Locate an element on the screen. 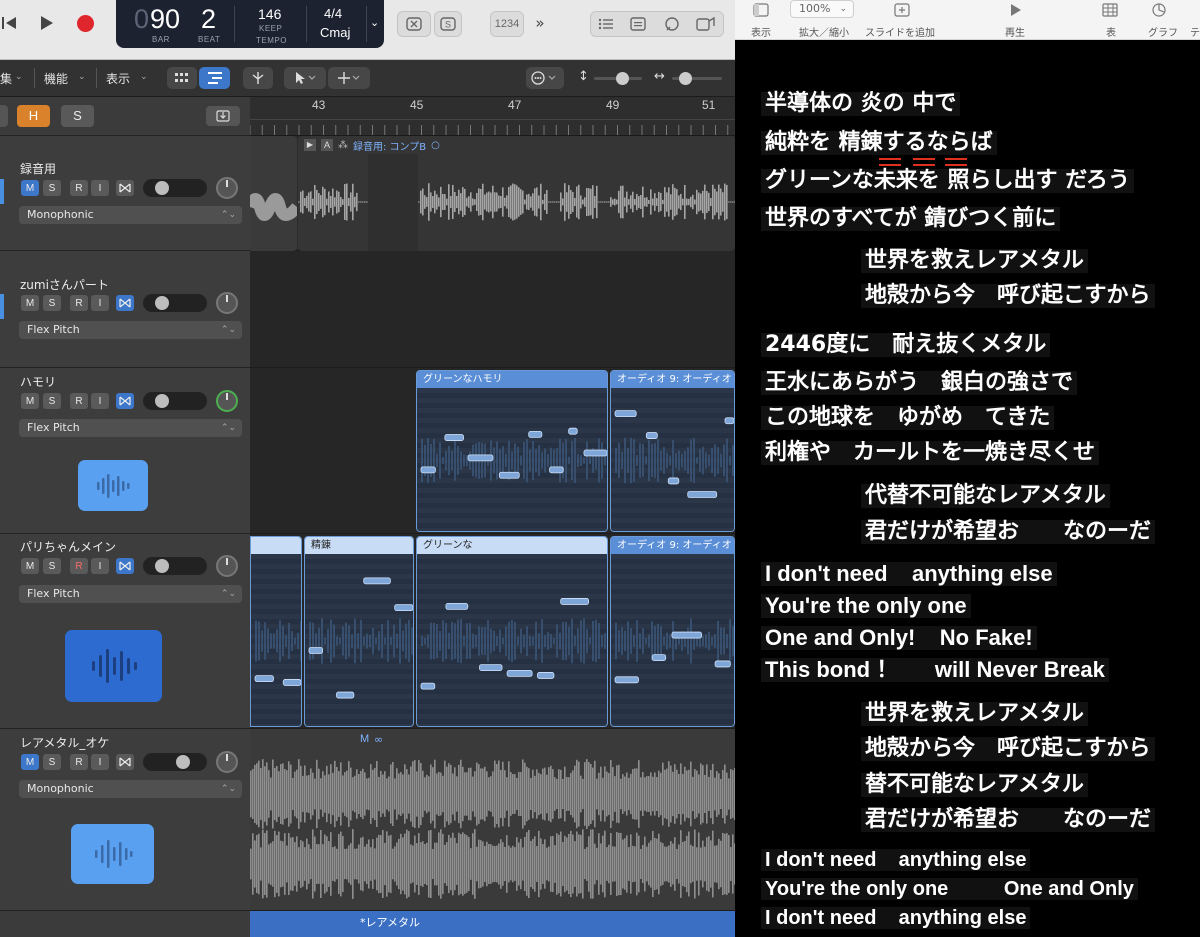 This screenshot has height=937, width=1200. menu-functions: 機能 is located at coordinates (56, 78).